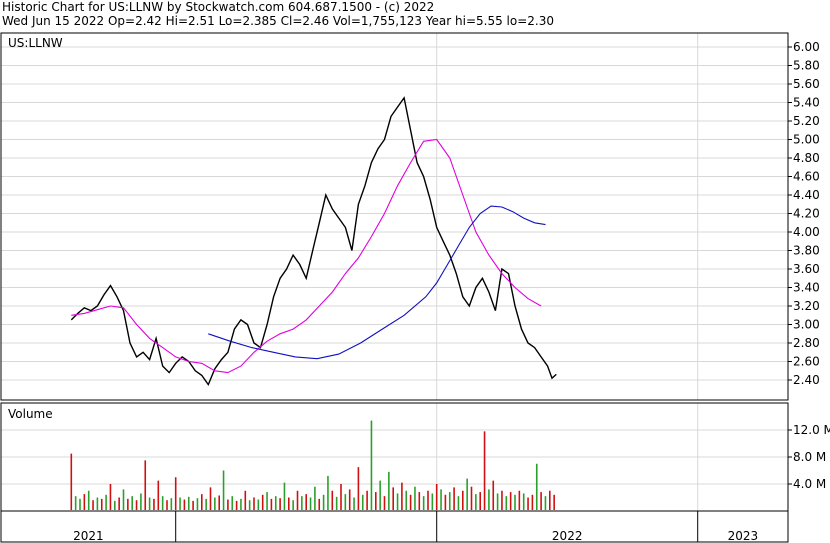  I want to click on price-tick-label: 3.60, so click(806, 269).